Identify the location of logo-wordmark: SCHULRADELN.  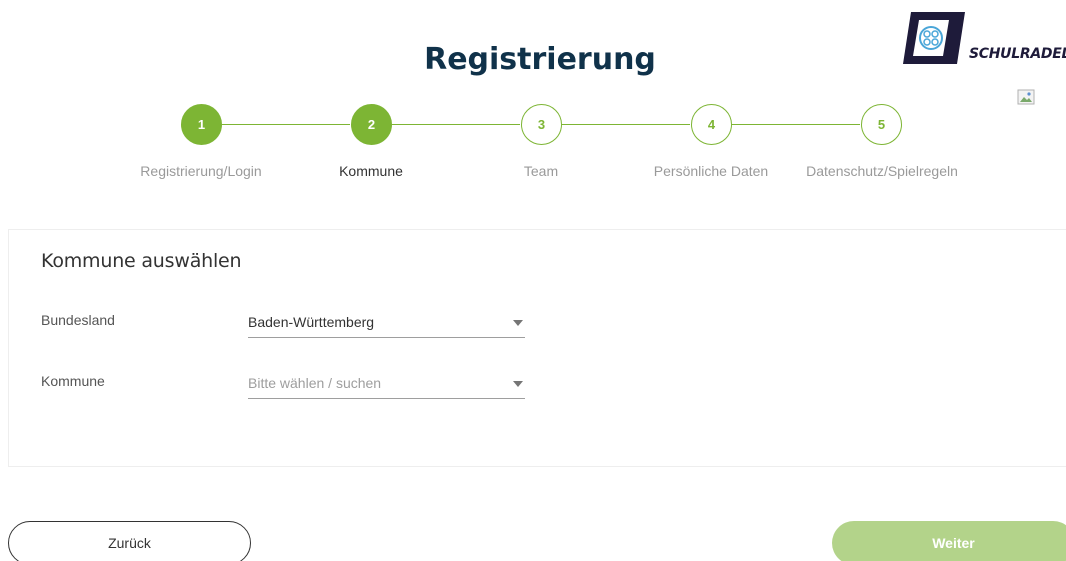
(1017, 54).